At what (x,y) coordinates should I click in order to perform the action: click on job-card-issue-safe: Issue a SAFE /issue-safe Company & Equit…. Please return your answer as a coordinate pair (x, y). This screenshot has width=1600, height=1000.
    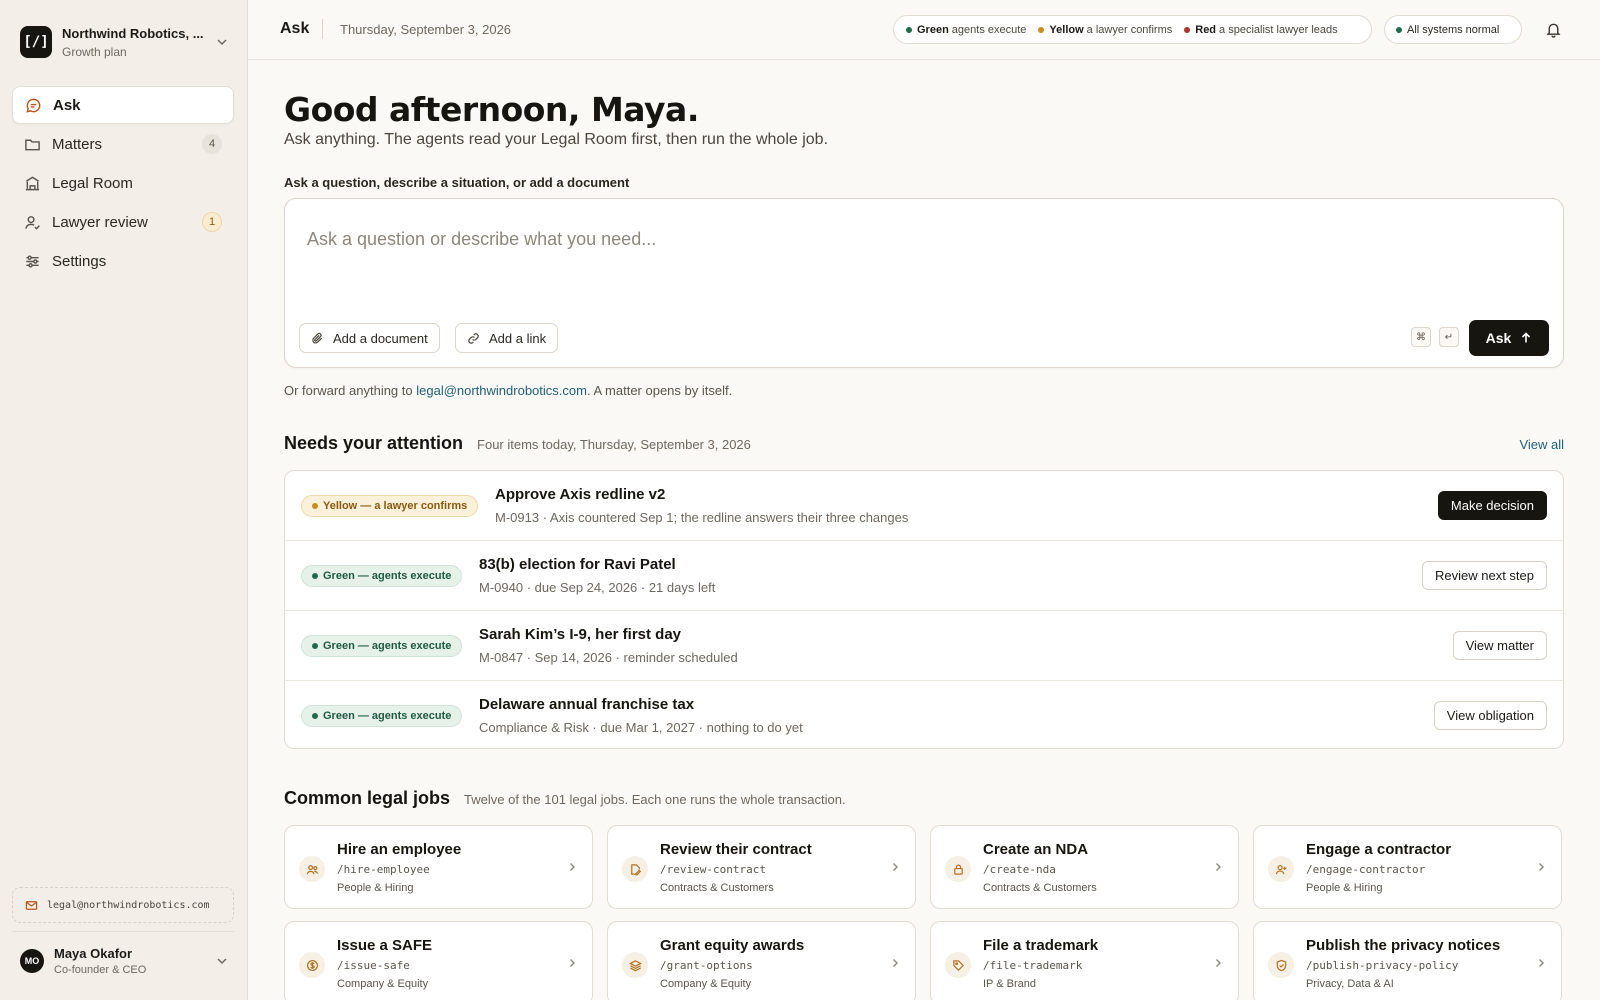
    Looking at the image, I should click on (438, 960).